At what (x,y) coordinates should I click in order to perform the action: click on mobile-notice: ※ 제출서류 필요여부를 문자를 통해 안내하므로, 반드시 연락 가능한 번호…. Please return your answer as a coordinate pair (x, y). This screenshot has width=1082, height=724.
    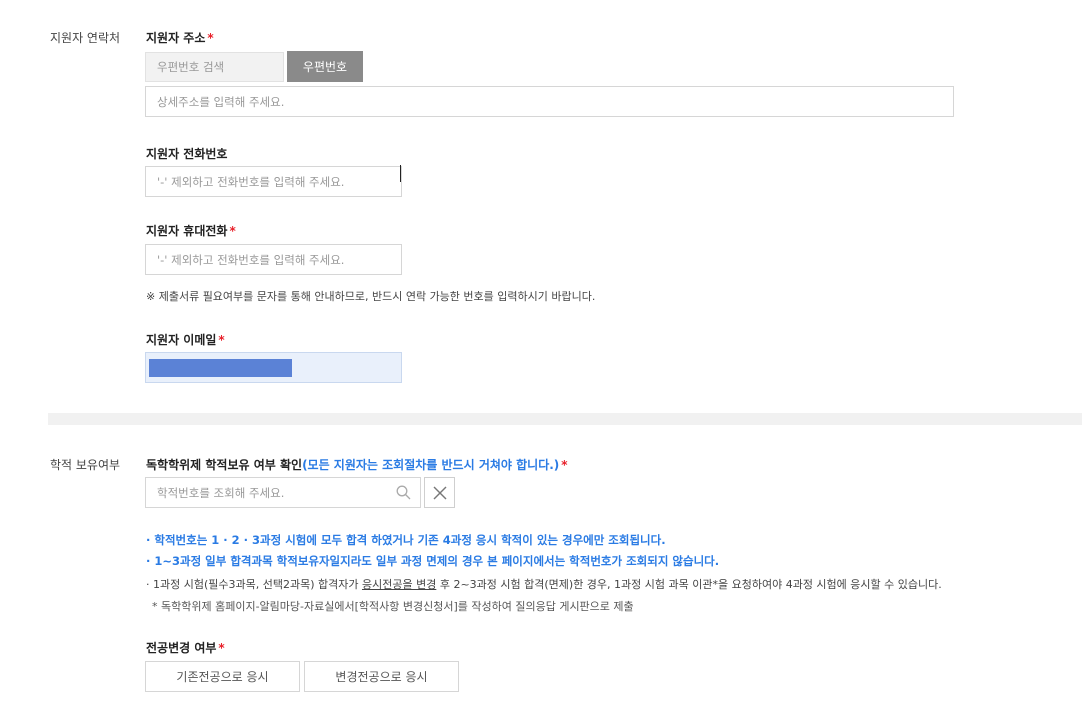
    Looking at the image, I should click on (371, 296).